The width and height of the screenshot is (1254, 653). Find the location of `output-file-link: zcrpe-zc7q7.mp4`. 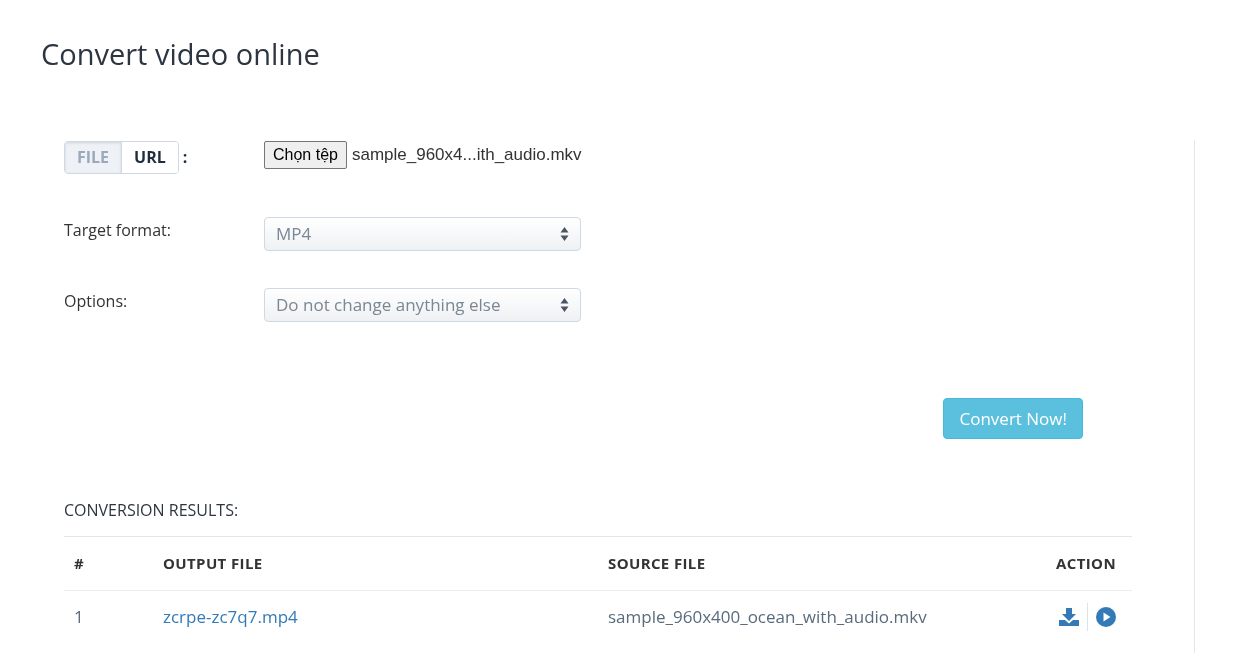

output-file-link: zcrpe-zc7q7.mp4 is located at coordinates (385, 617).